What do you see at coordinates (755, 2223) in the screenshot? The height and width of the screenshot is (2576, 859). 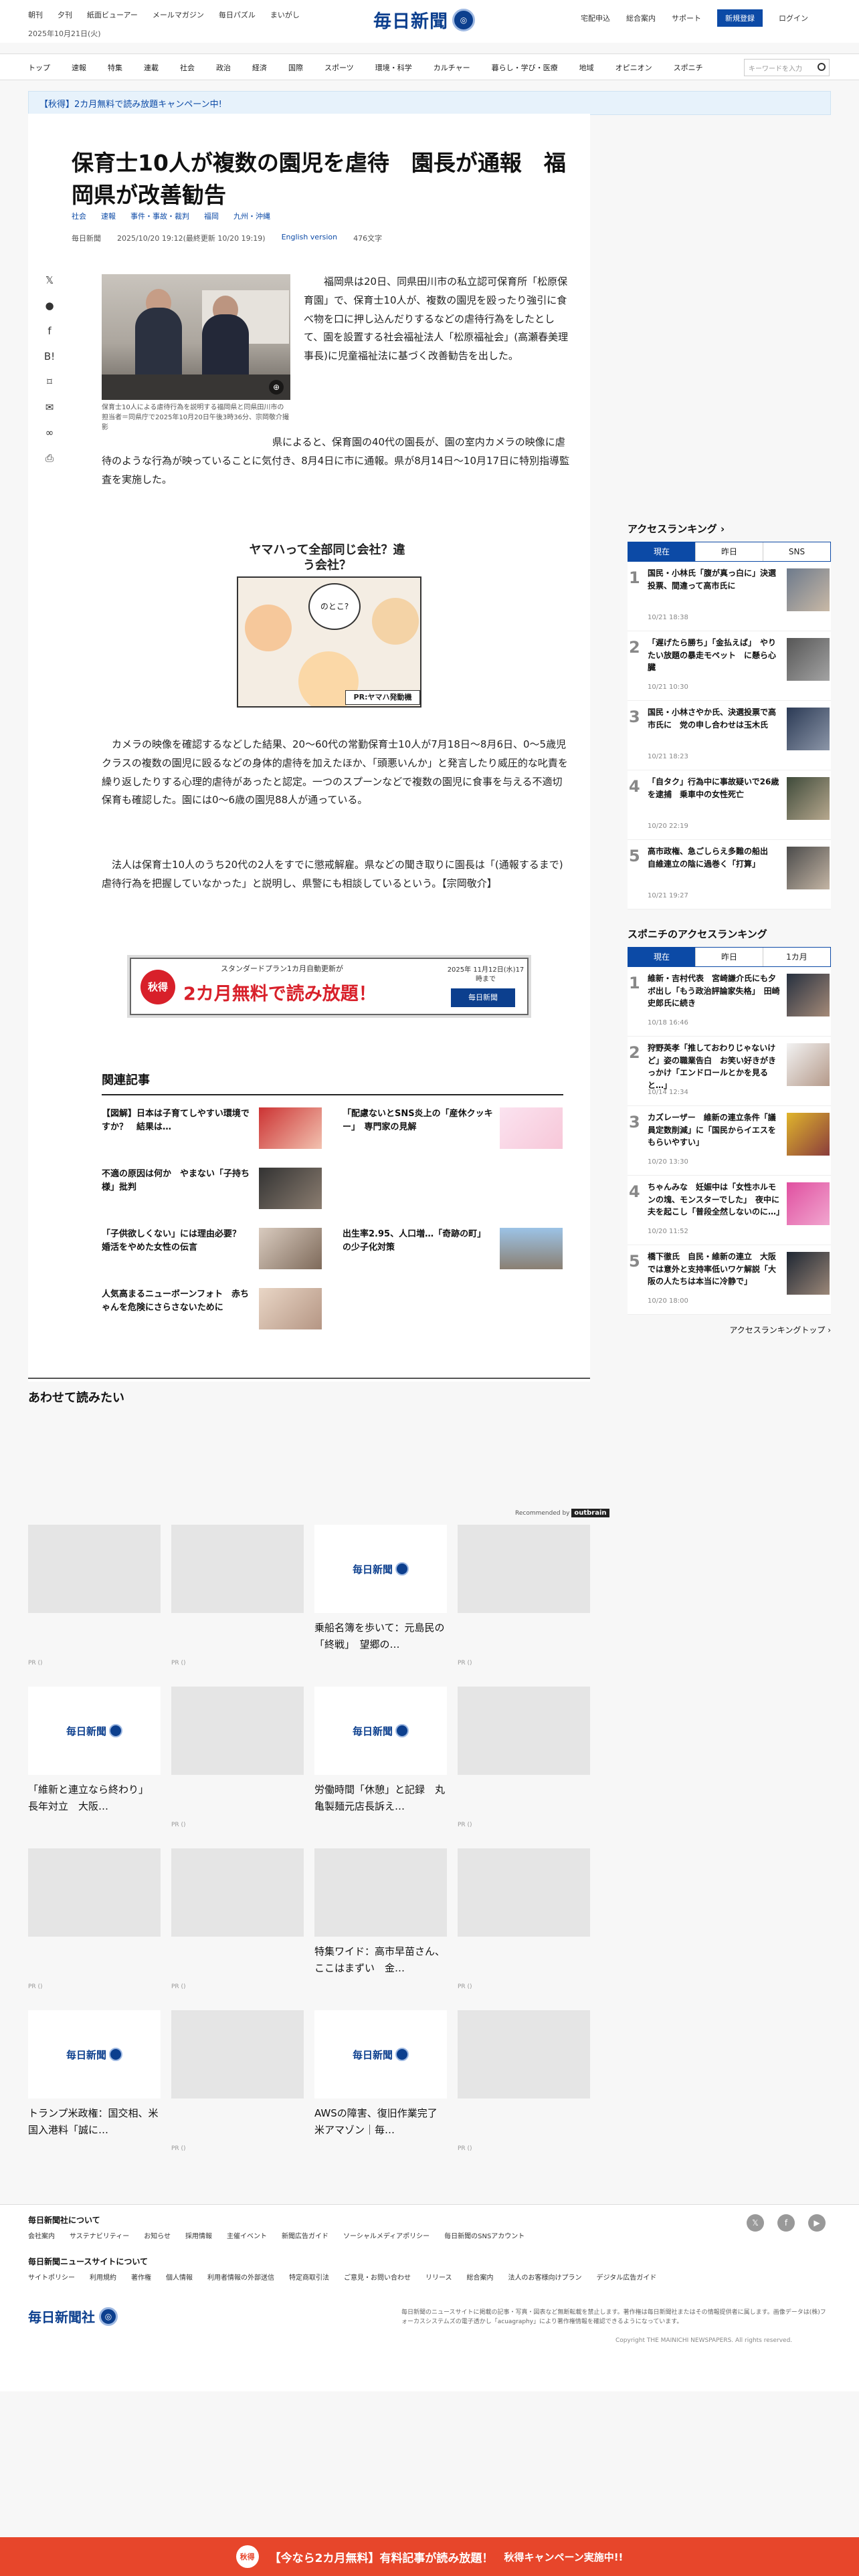 I see `x-icon: 𝕏` at bounding box center [755, 2223].